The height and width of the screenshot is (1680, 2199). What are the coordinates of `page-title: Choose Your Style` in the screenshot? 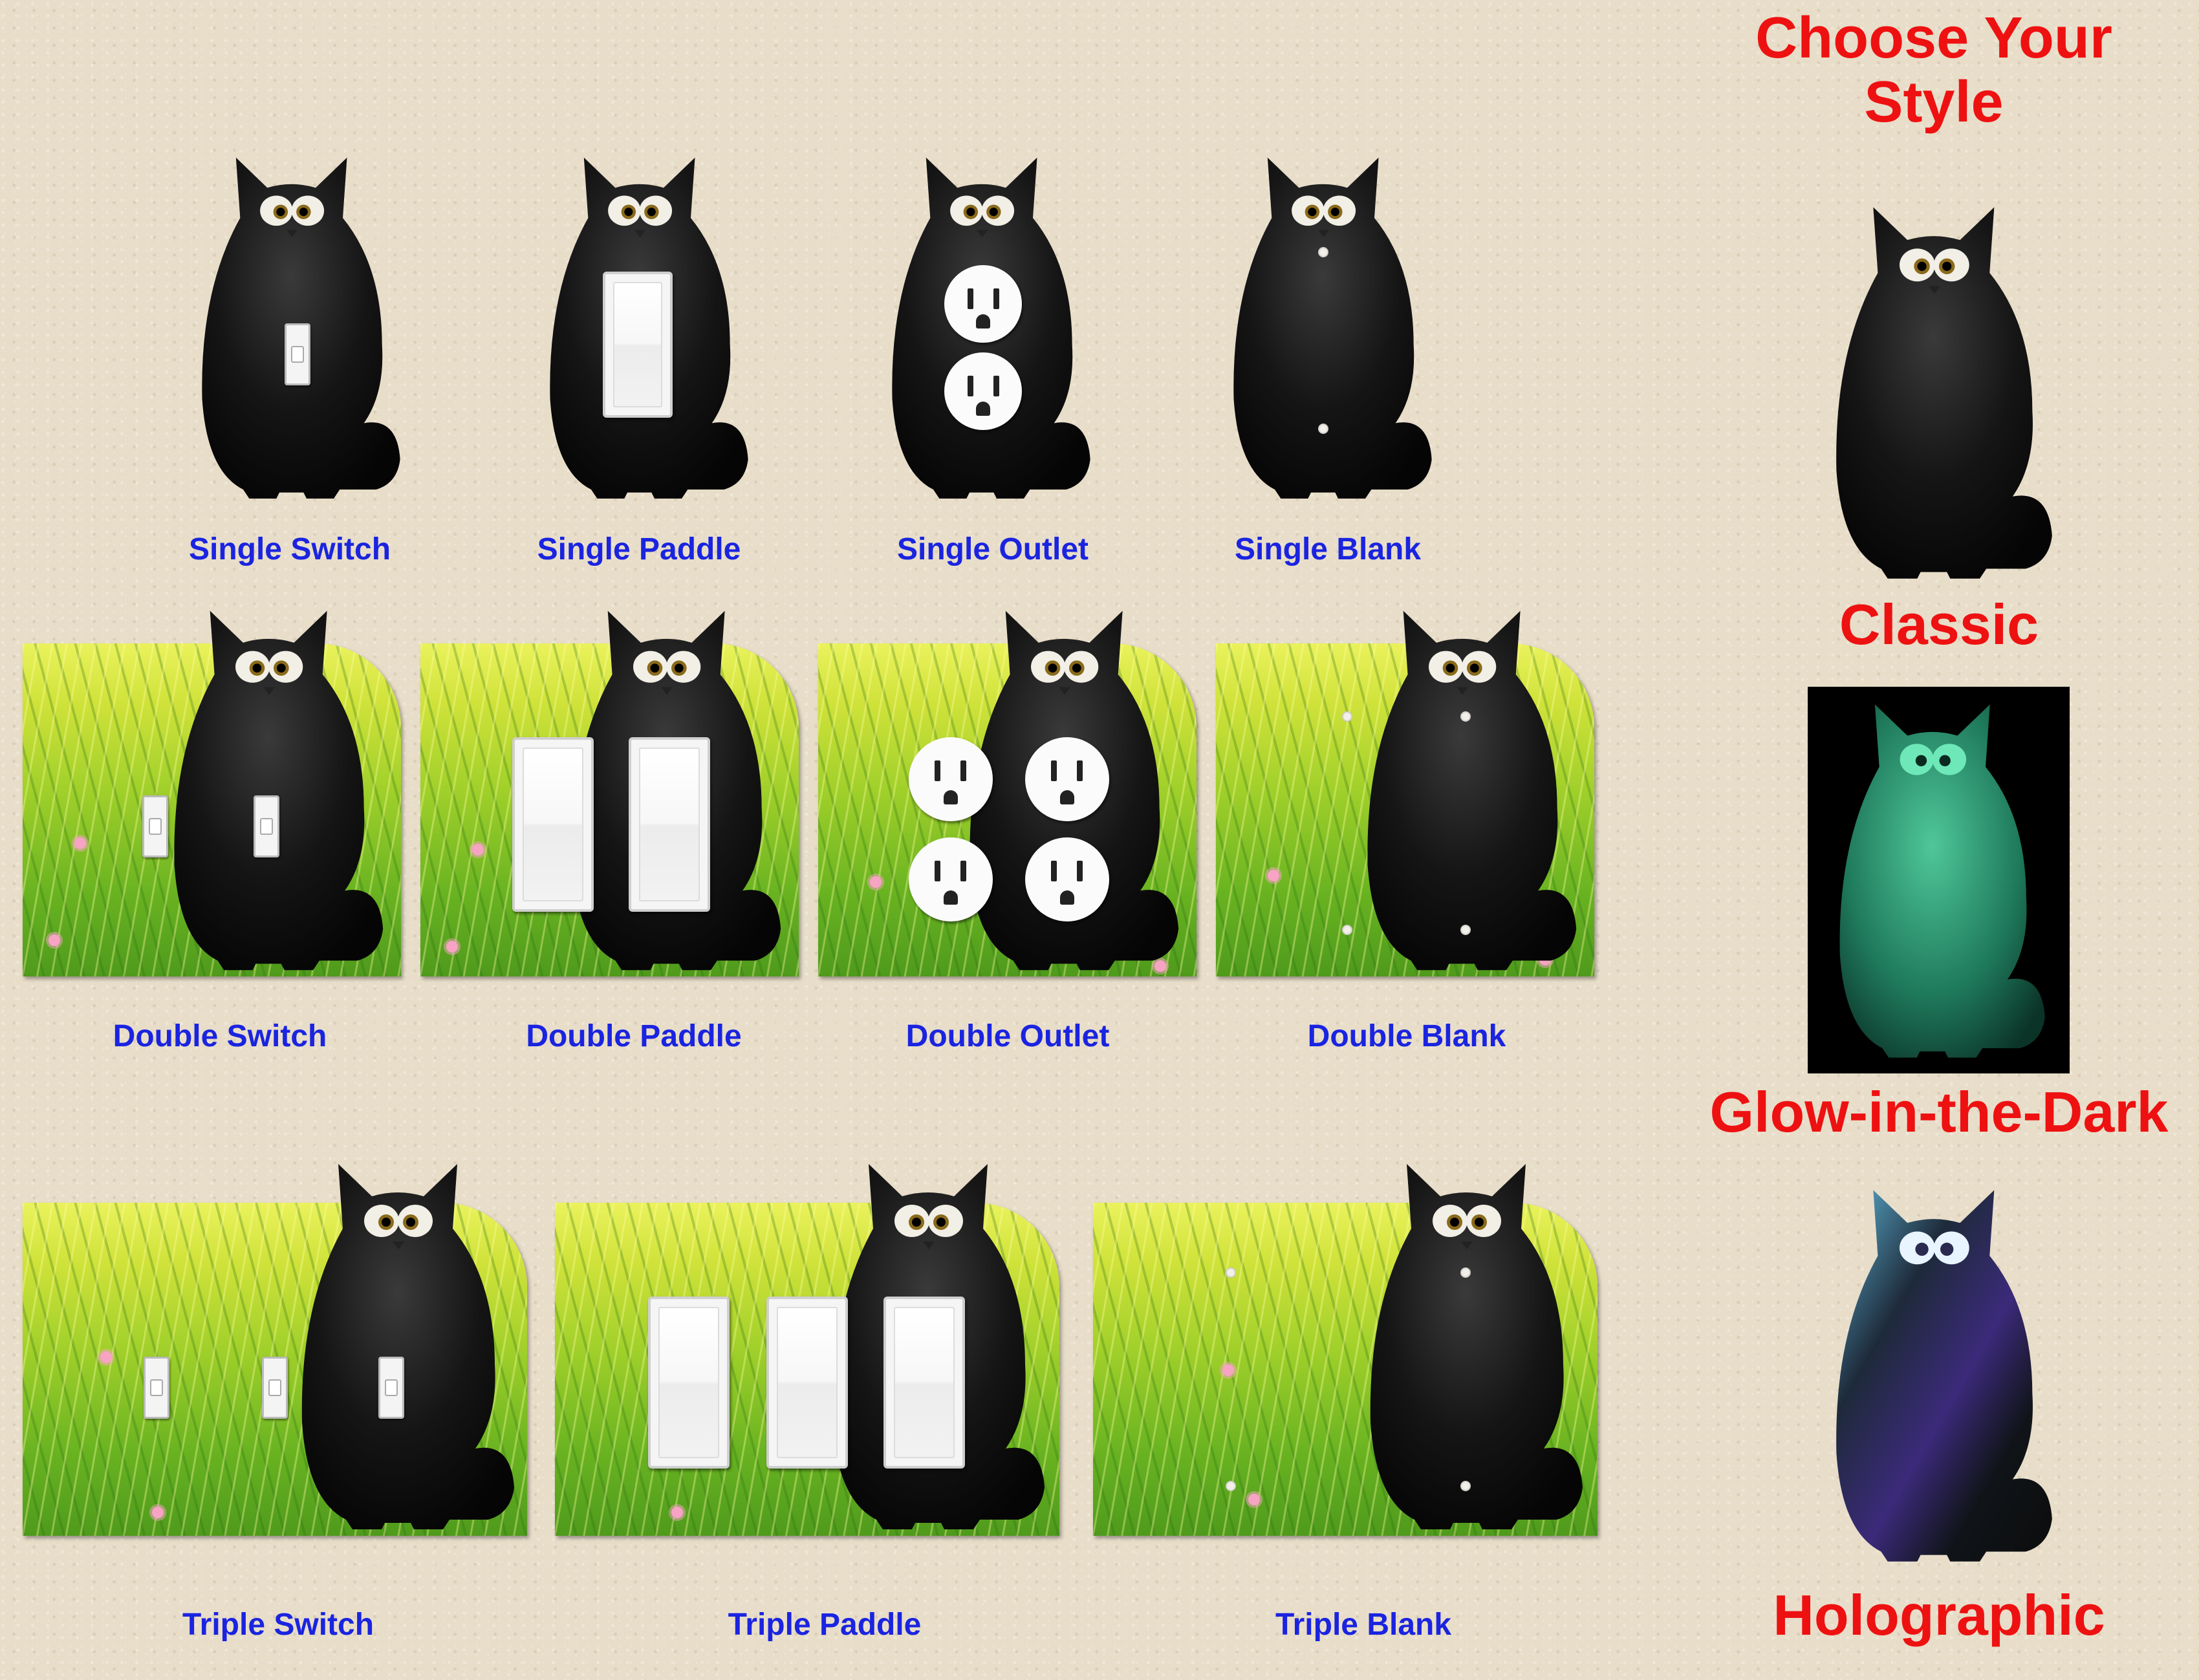 It's located at (1934, 70).